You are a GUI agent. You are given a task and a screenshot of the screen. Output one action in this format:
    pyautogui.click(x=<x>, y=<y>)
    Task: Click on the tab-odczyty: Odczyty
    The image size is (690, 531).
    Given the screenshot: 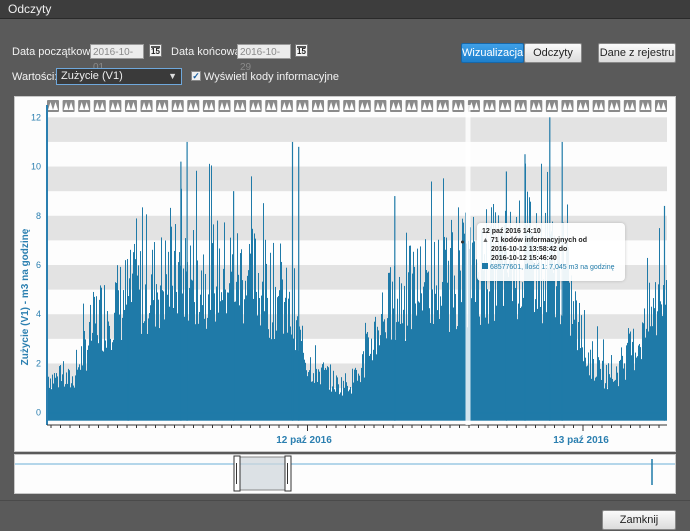 What is the action you would take?
    pyautogui.click(x=553, y=53)
    